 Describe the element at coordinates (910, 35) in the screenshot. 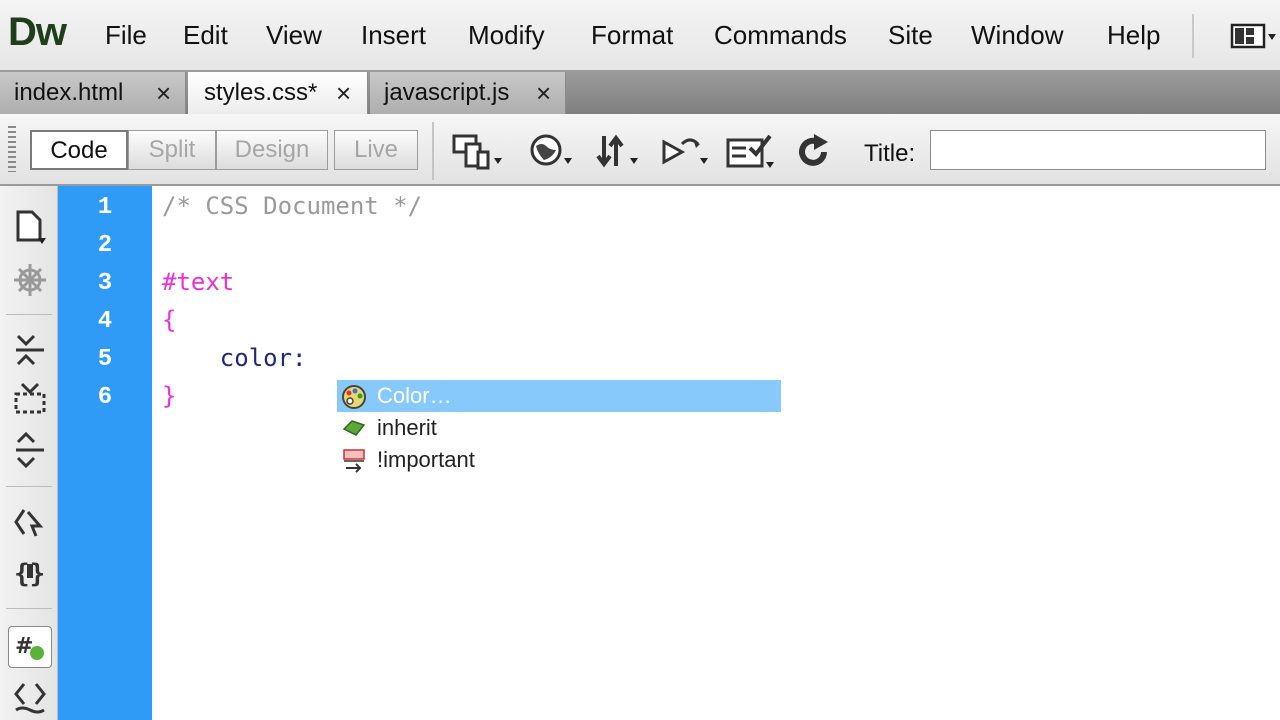

I see `menu-site: Site` at that location.